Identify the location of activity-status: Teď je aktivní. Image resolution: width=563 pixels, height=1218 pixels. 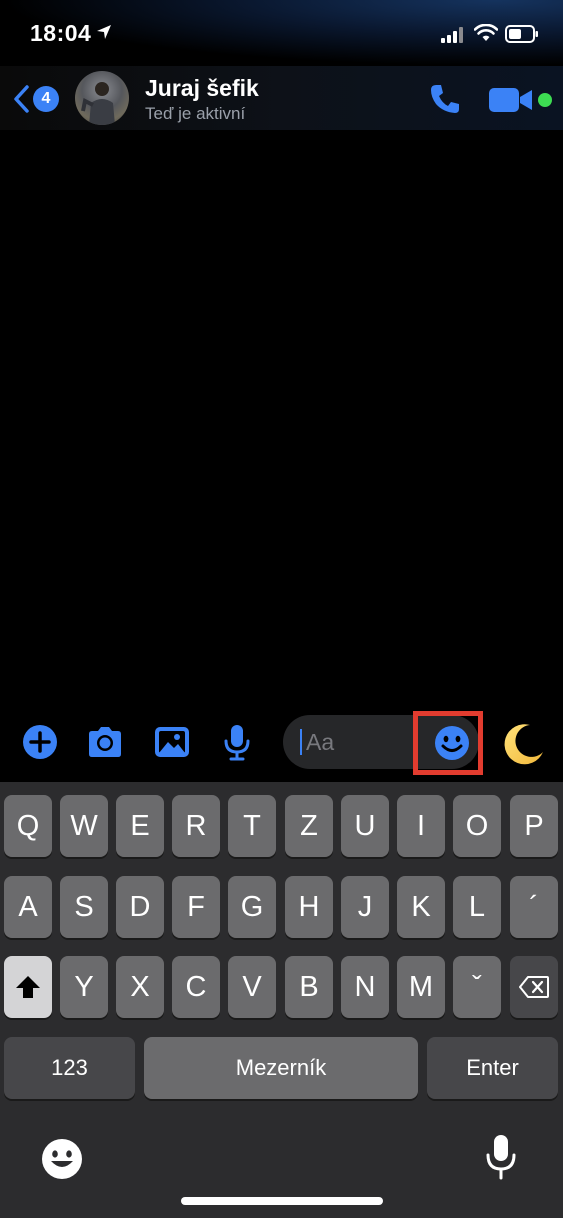
(195, 113).